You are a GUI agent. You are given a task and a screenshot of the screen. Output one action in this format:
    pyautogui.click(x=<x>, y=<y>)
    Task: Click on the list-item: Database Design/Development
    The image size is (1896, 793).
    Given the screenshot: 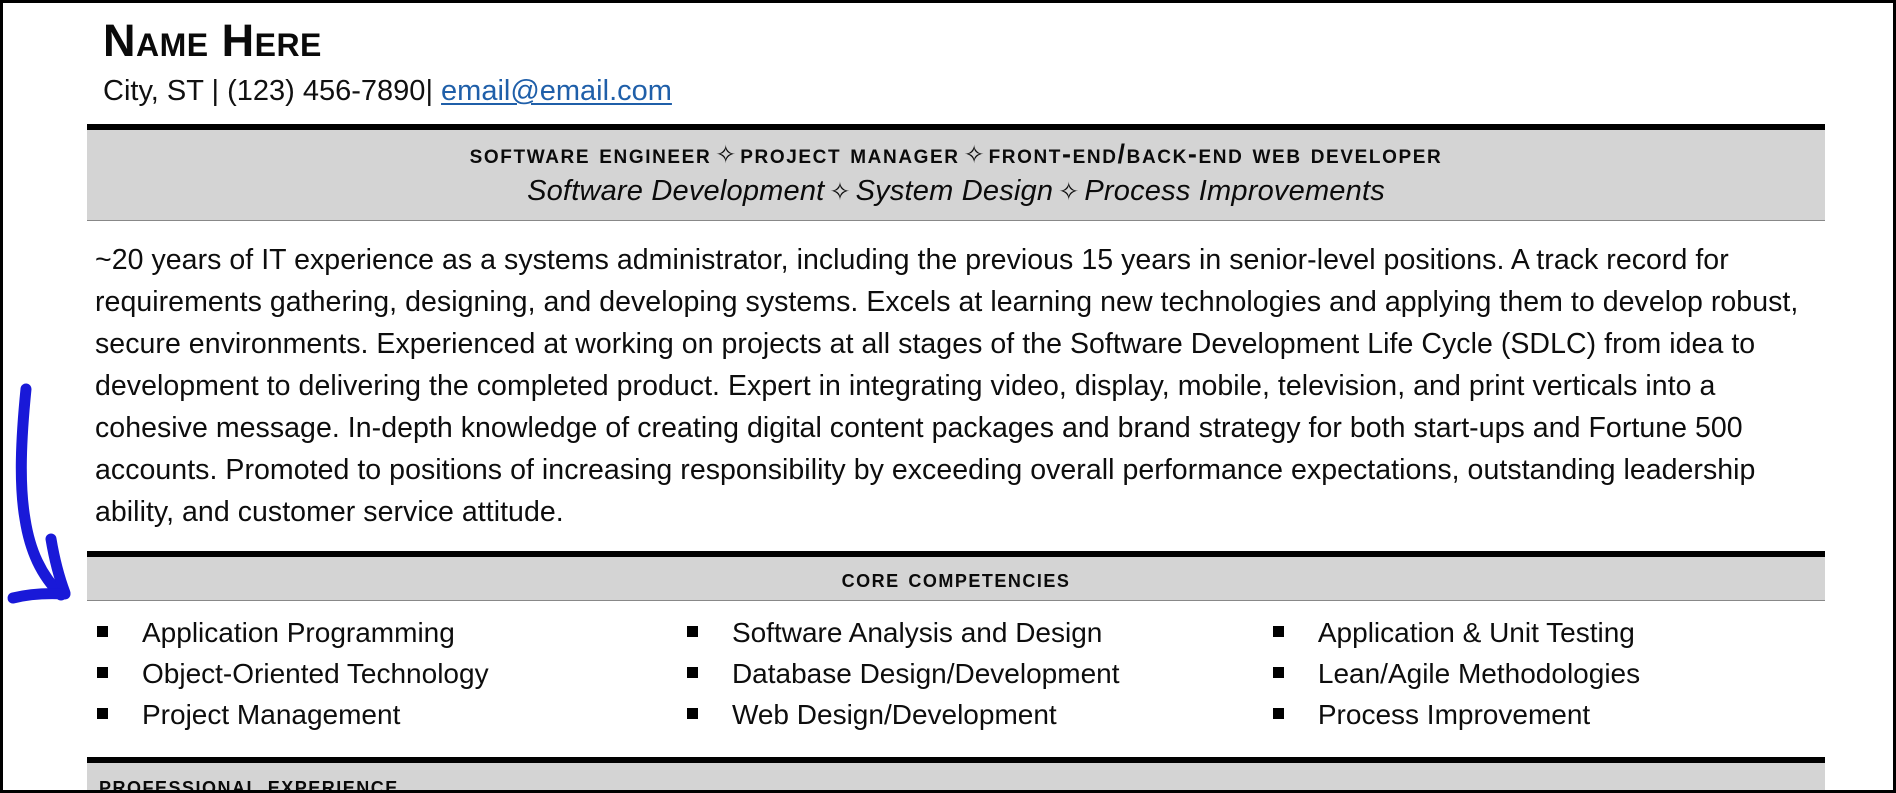 What is the action you would take?
    pyautogui.click(x=967, y=673)
    